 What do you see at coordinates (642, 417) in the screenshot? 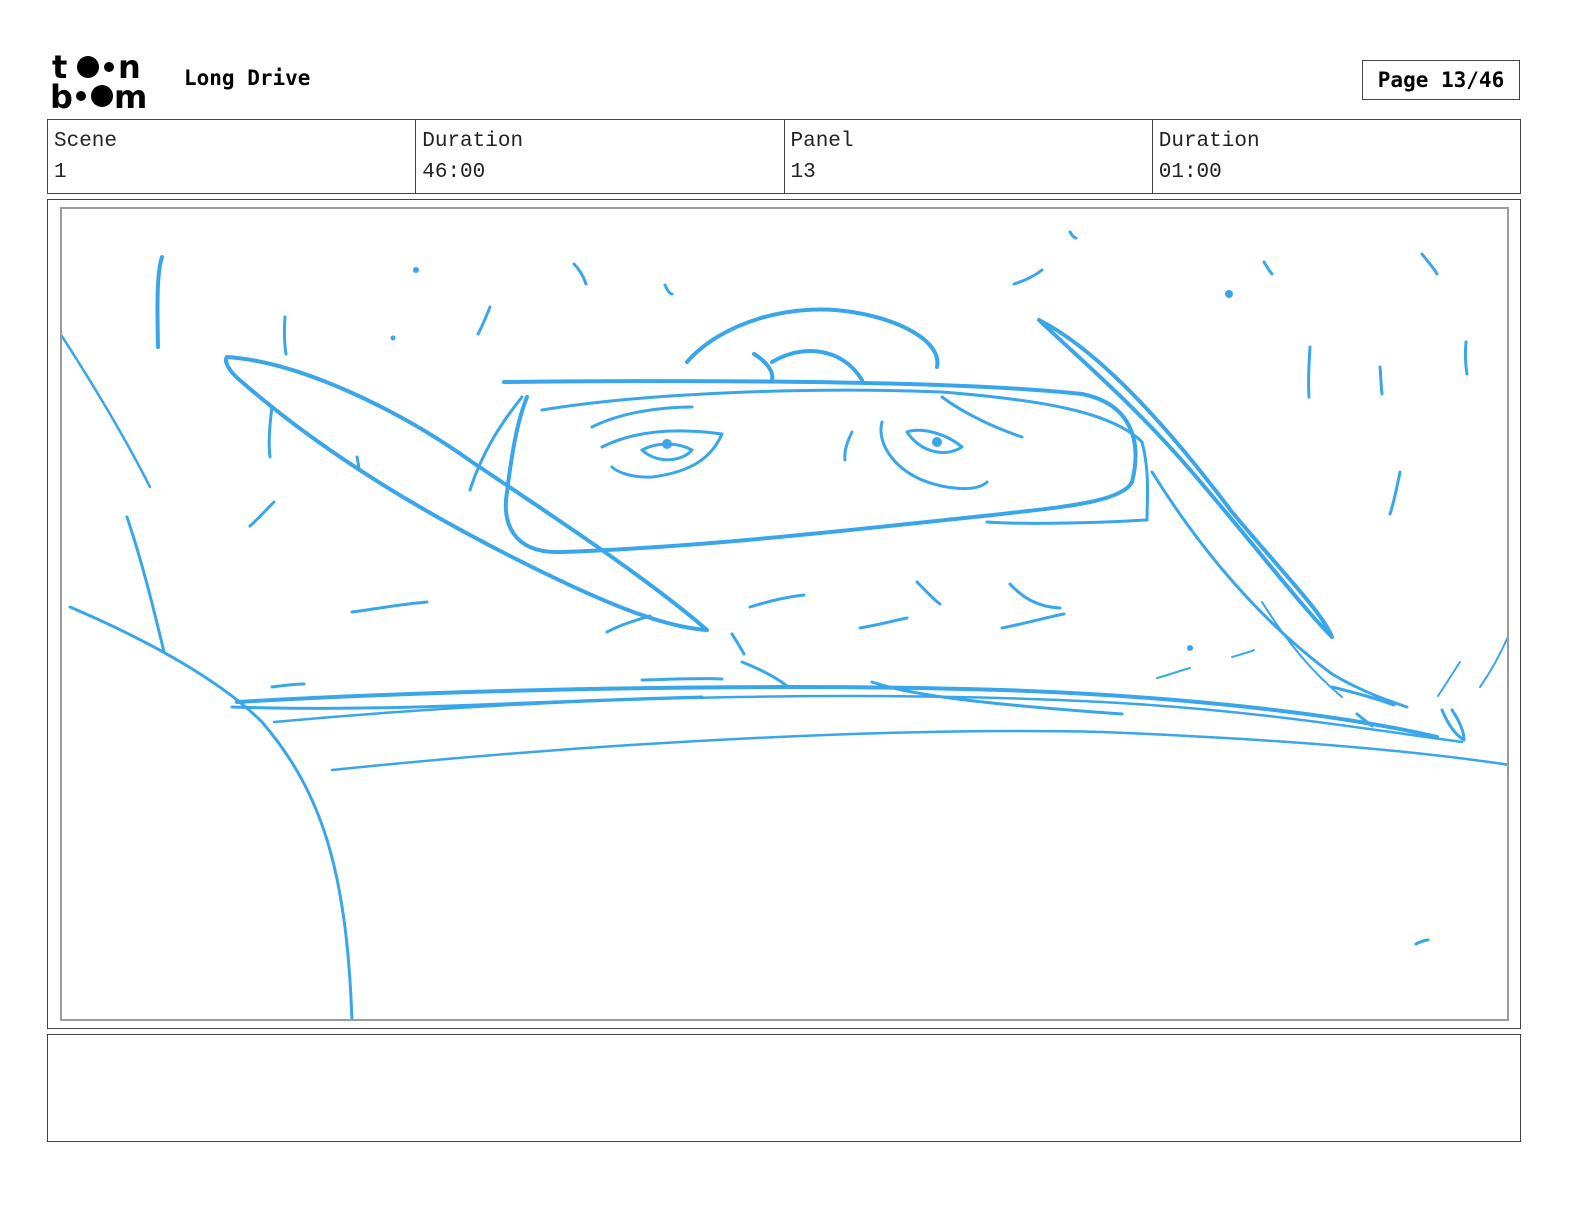
I see `left-eye-brow` at bounding box center [642, 417].